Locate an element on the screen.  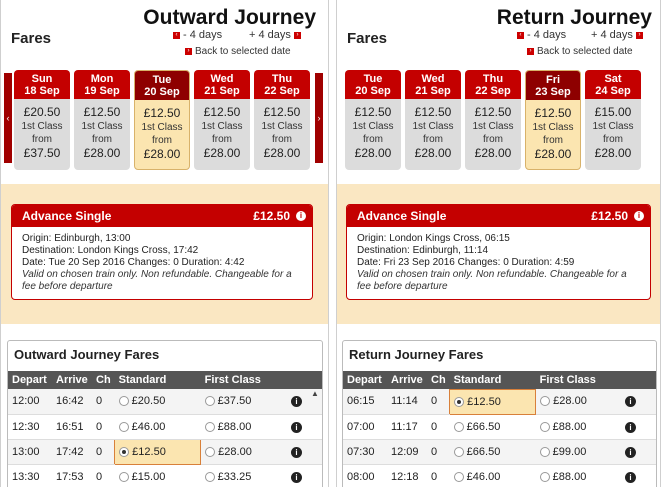
origin-text: Origin: Edinburgh, 13:00 is located at coordinates (76, 238).